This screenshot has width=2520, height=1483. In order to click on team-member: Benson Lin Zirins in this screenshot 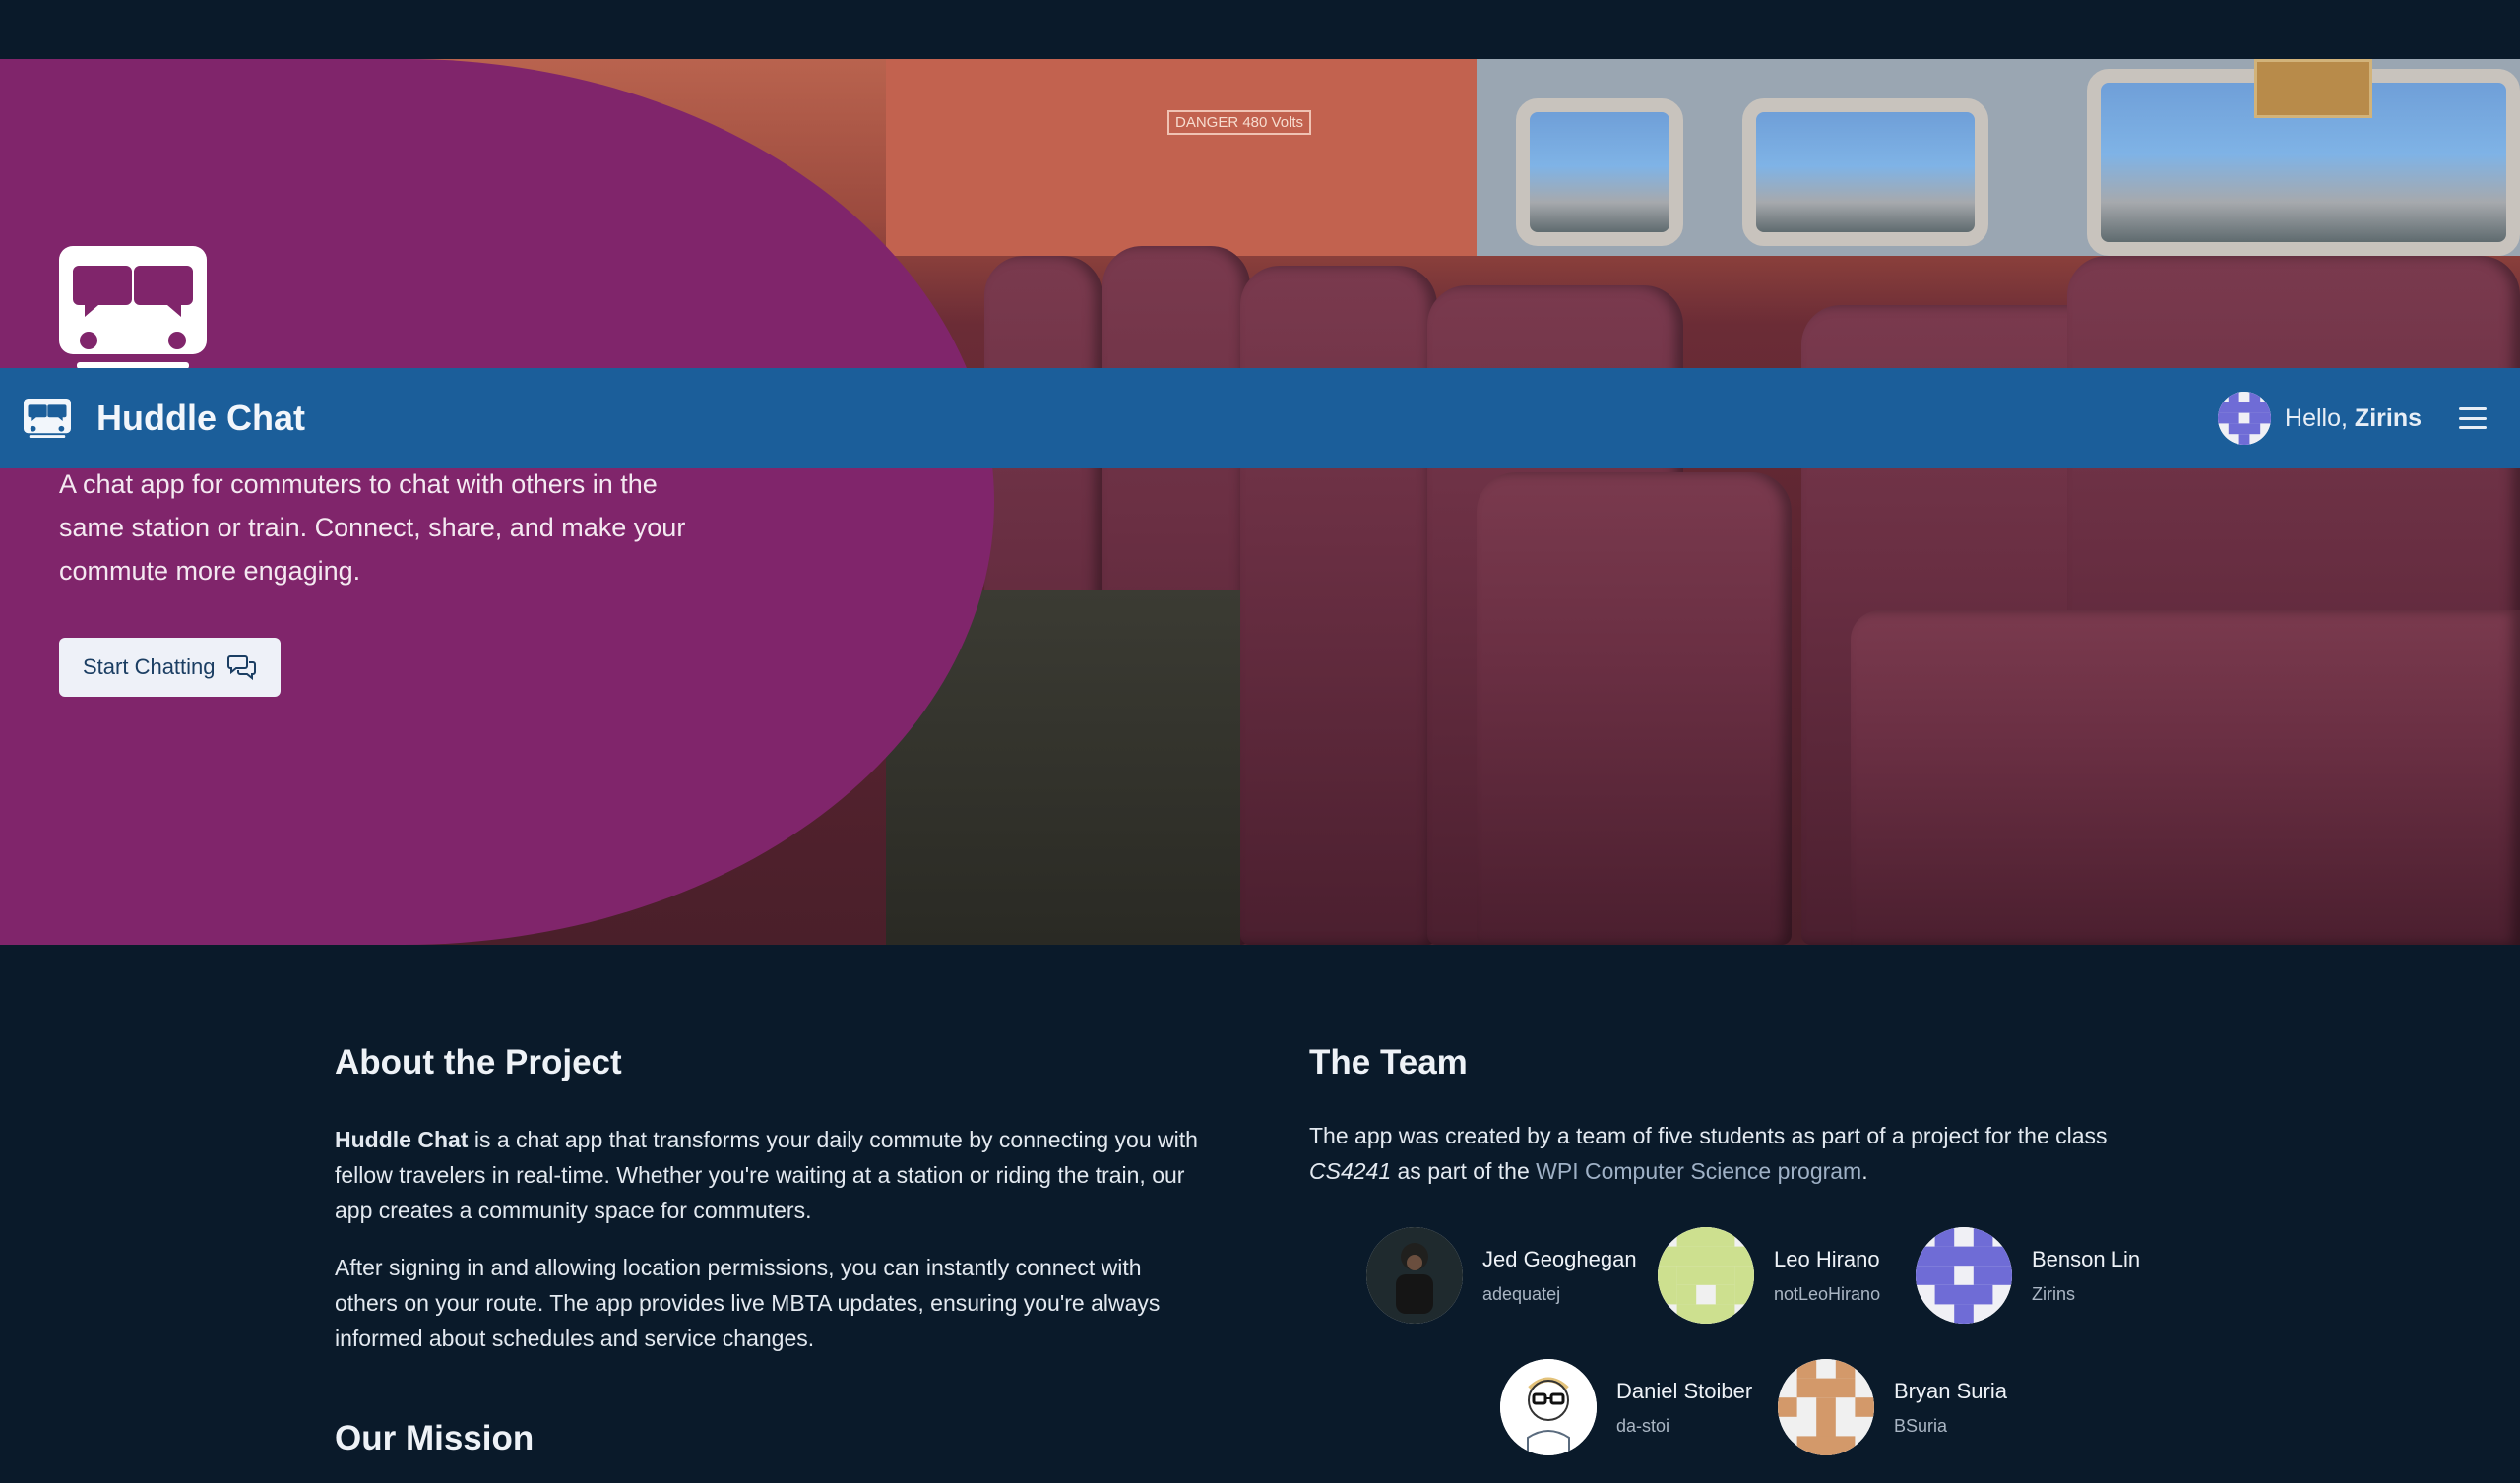, I will do `click(2028, 1275)`.